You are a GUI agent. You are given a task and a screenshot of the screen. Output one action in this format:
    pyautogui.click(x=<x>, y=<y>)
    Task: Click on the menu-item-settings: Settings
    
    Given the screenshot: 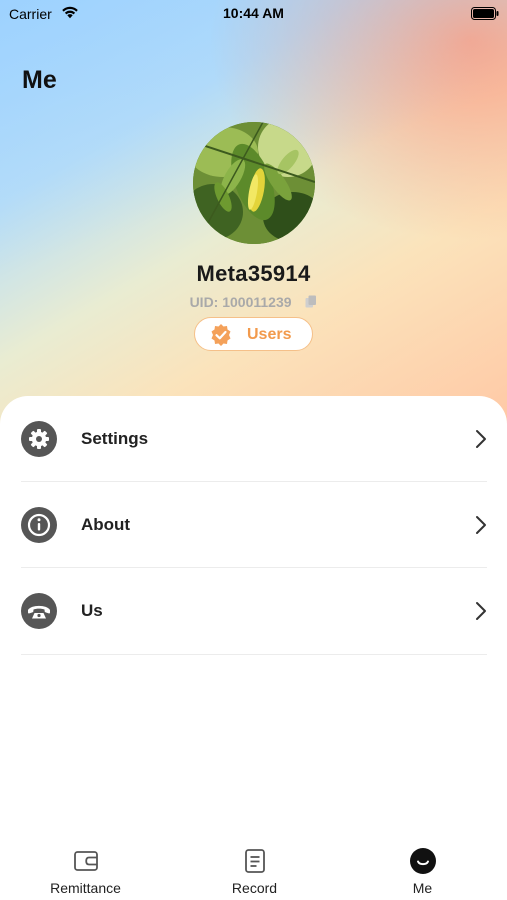 What is the action you would take?
    pyautogui.click(x=253, y=439)
    